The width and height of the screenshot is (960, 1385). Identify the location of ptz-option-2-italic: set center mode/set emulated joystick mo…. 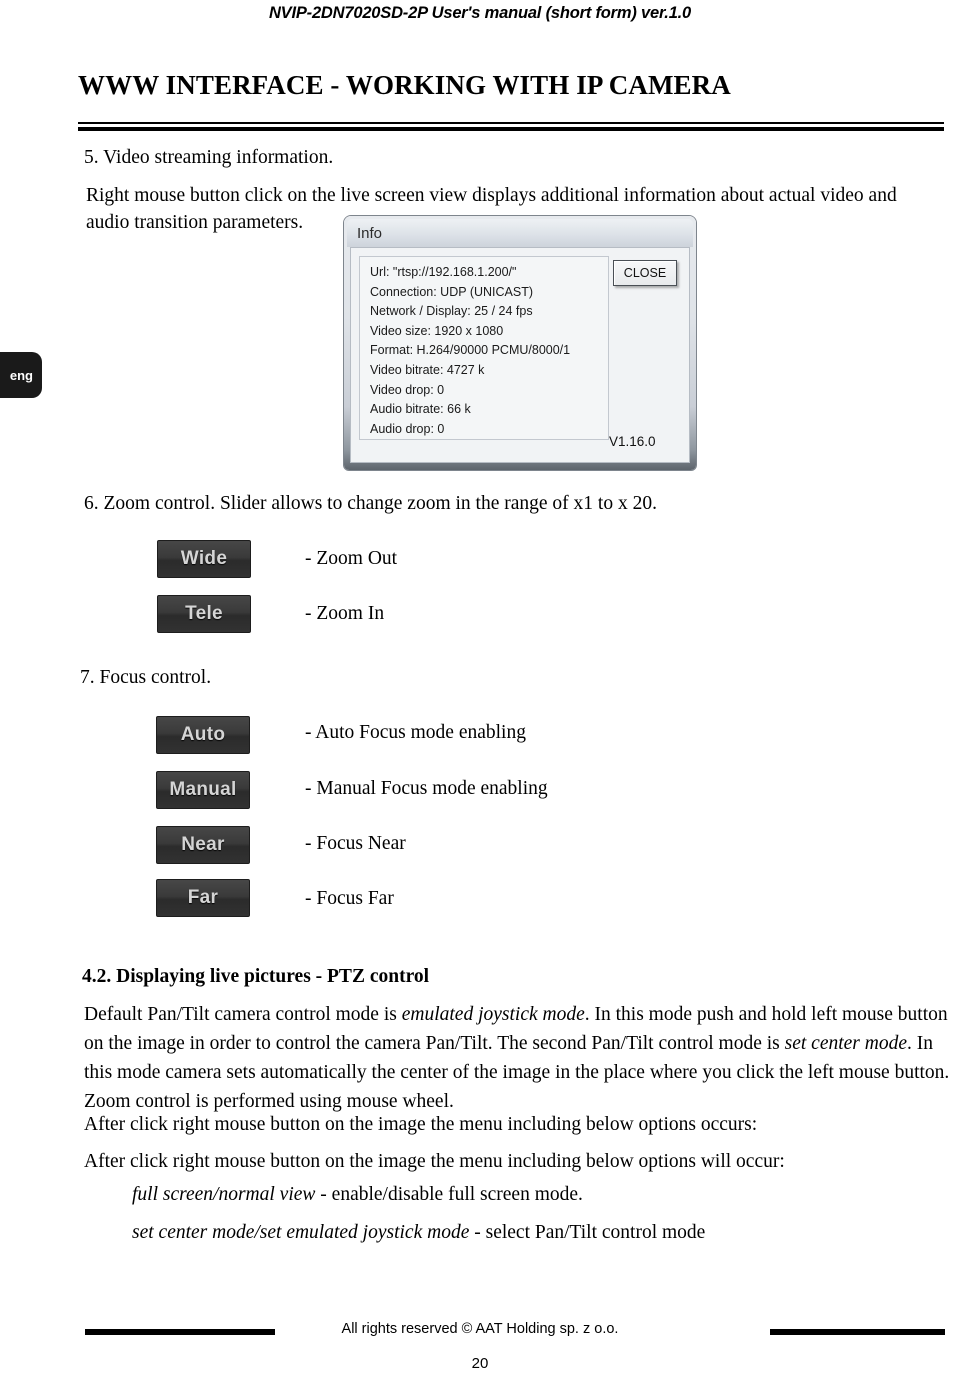
(301, 1232).